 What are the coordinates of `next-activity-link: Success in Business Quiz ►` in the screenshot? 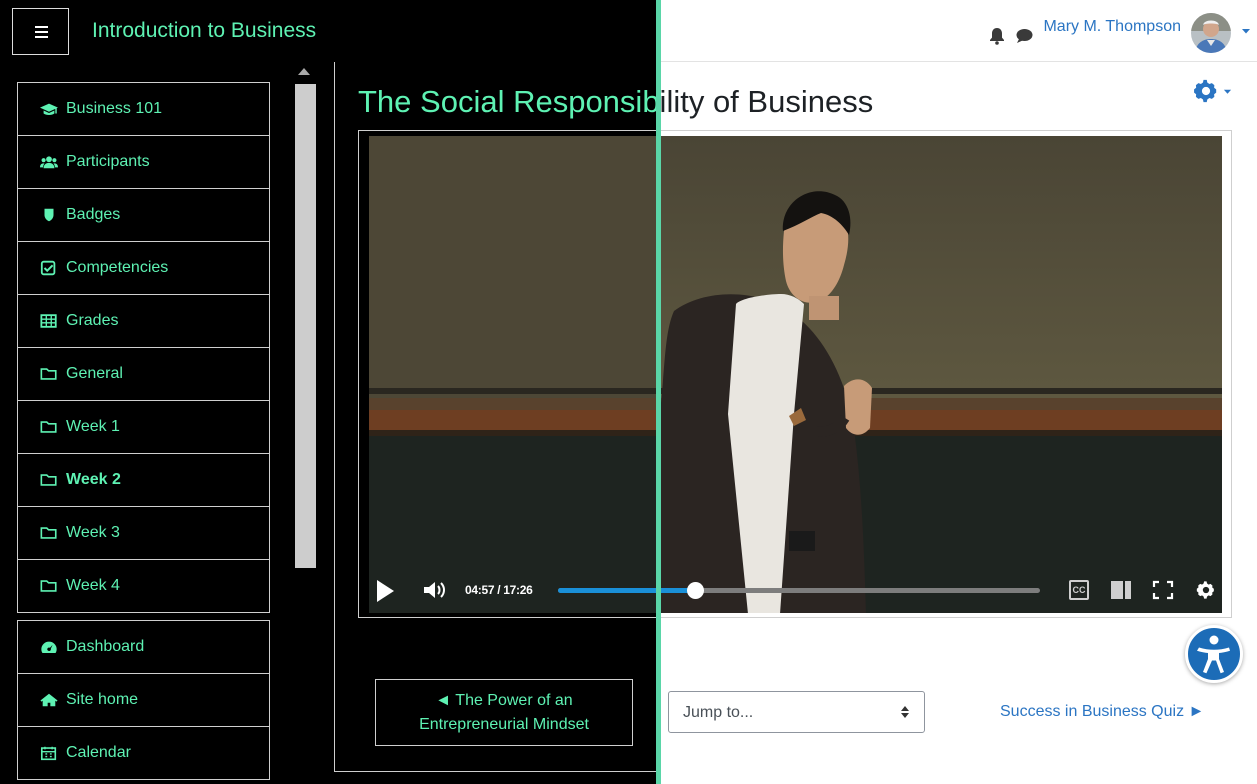 It's located at (1102, 712).